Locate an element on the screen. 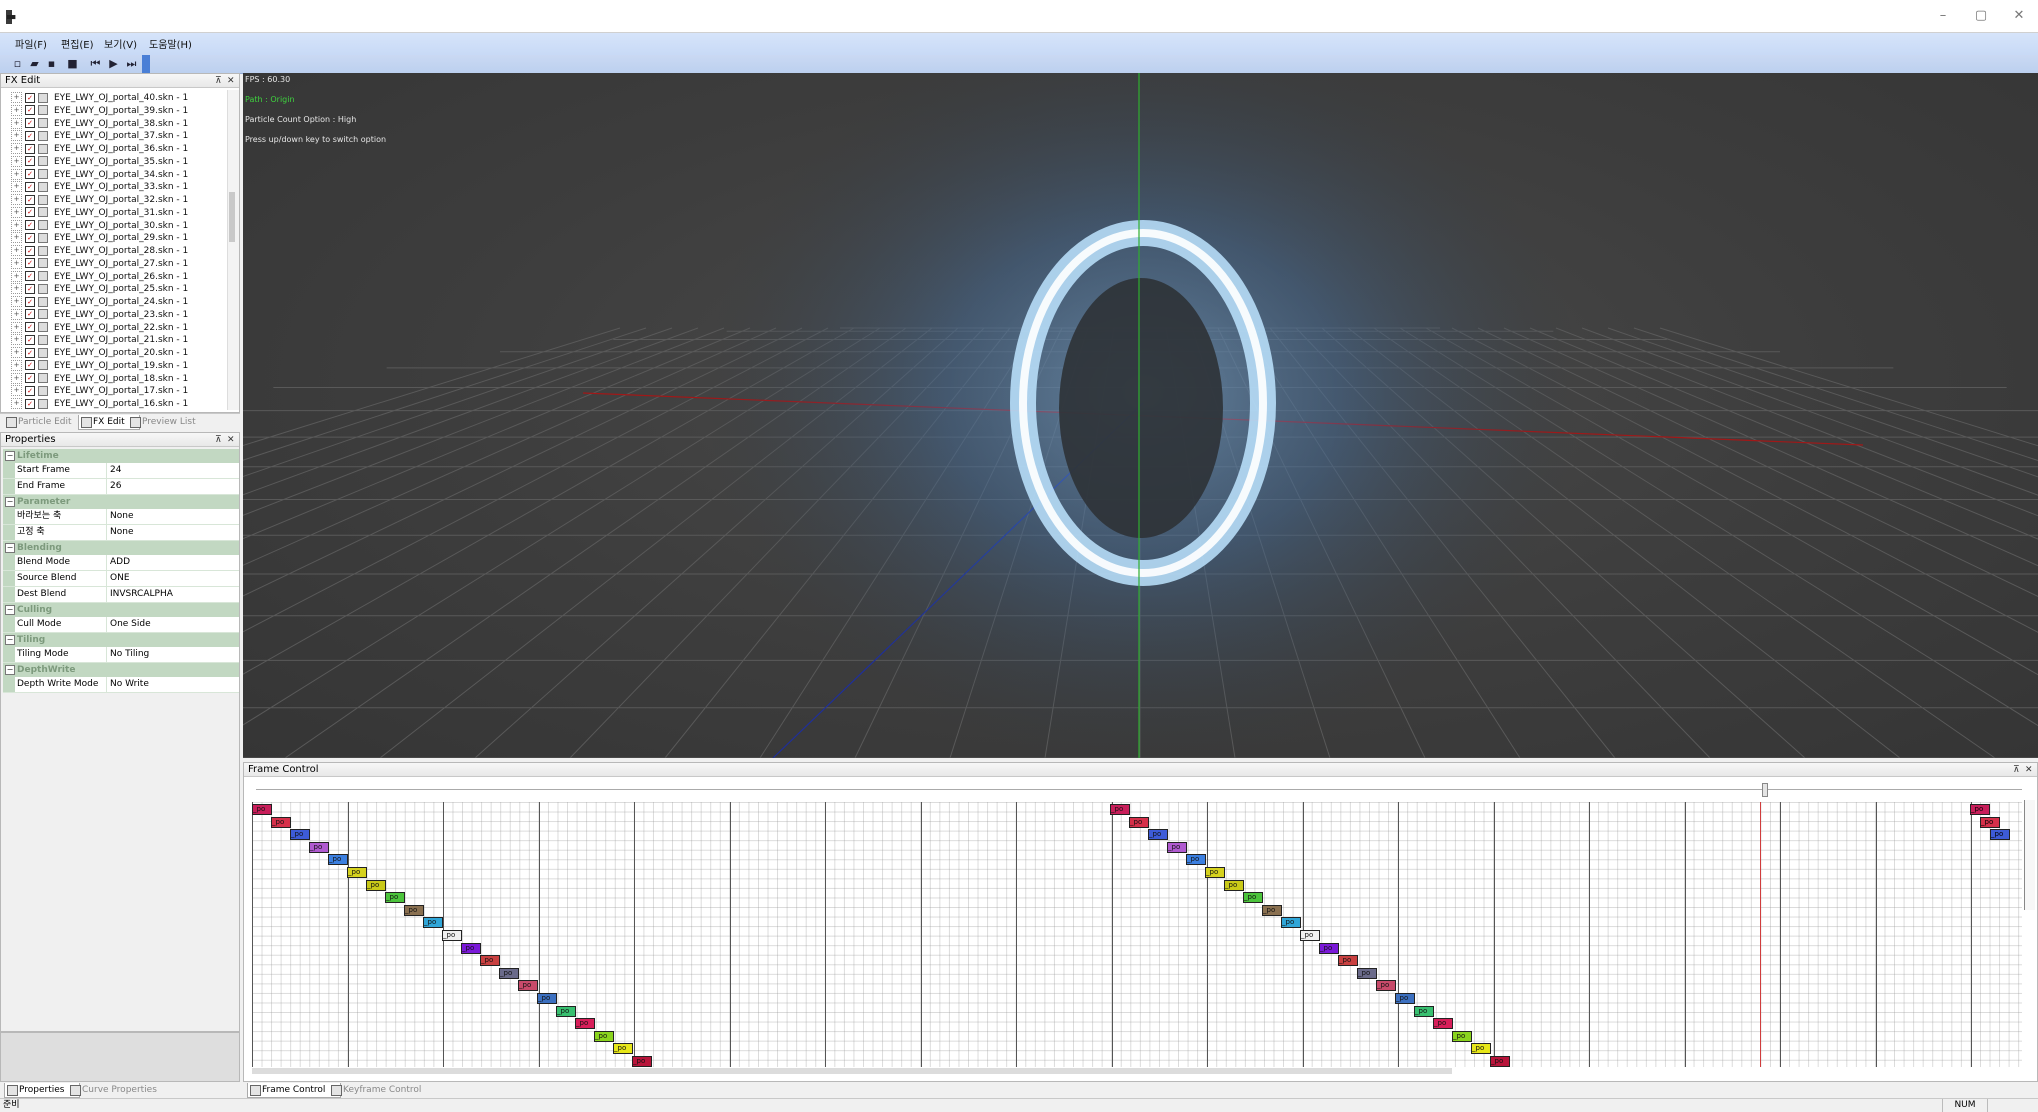 The image size is (2038, 1112). tab-preview-list: Preview List is located at coordinates (170, 422).